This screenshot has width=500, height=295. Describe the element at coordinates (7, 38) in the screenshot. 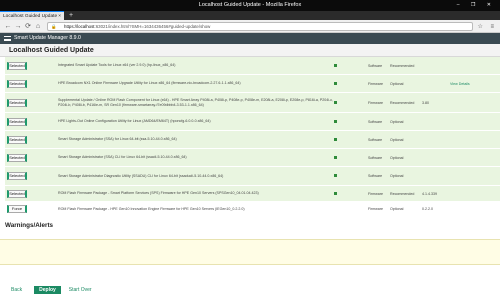

I see `menu-icon` at that location.